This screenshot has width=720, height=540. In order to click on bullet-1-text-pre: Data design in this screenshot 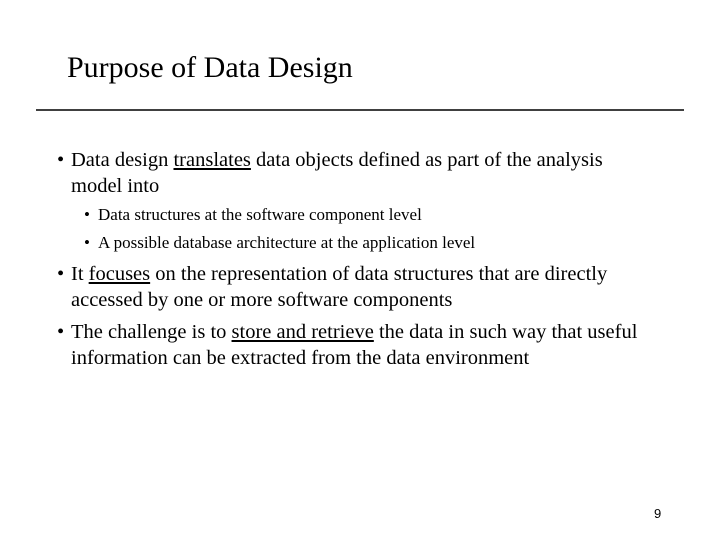, I will do `click(122, 160)`.